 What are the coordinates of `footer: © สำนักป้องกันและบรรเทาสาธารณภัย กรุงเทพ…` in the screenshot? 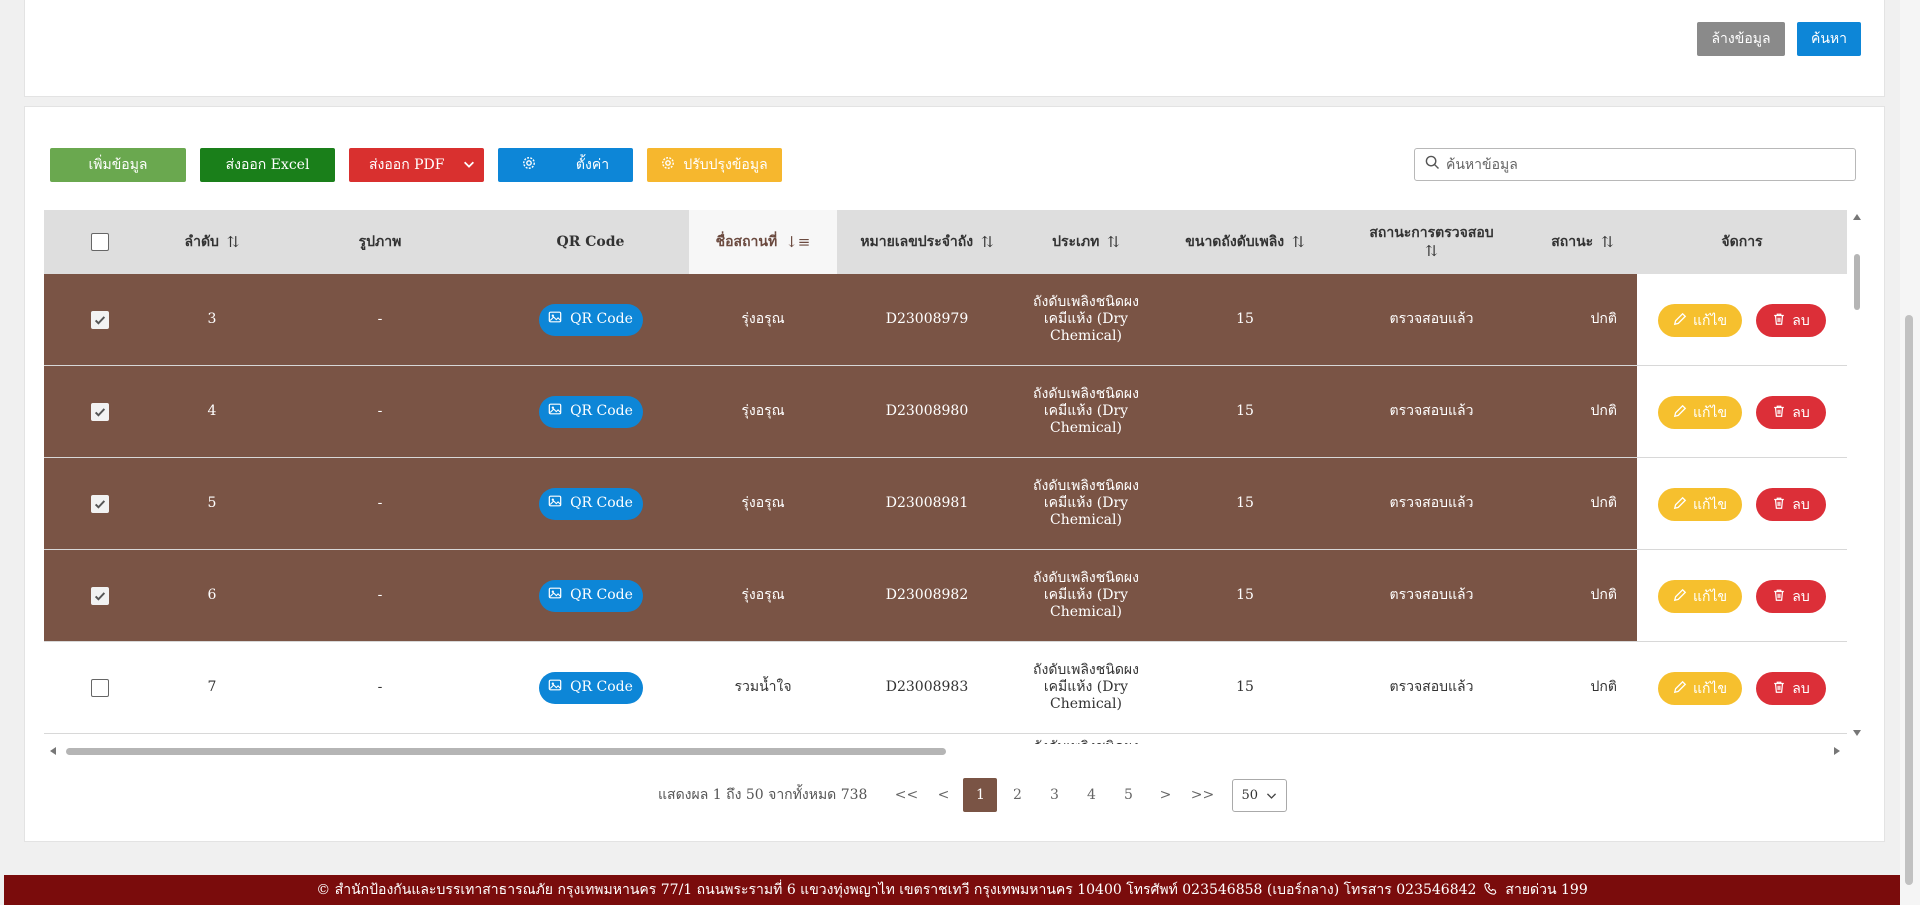 It's located at (952, 890).